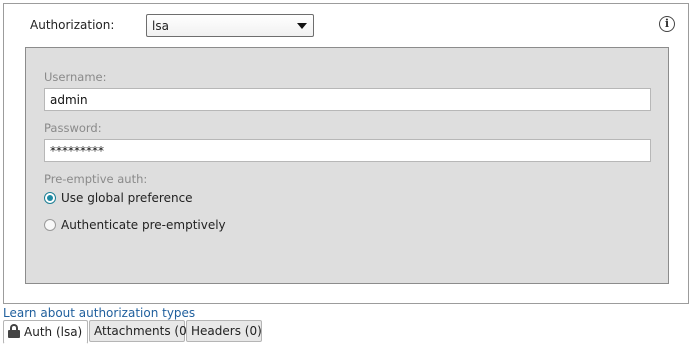 This screenshot has width=698, height=348. What do you see at coordinates (347, 99) in the screenshot?
I see `username-field: admin` at bounding box center [347, 99].